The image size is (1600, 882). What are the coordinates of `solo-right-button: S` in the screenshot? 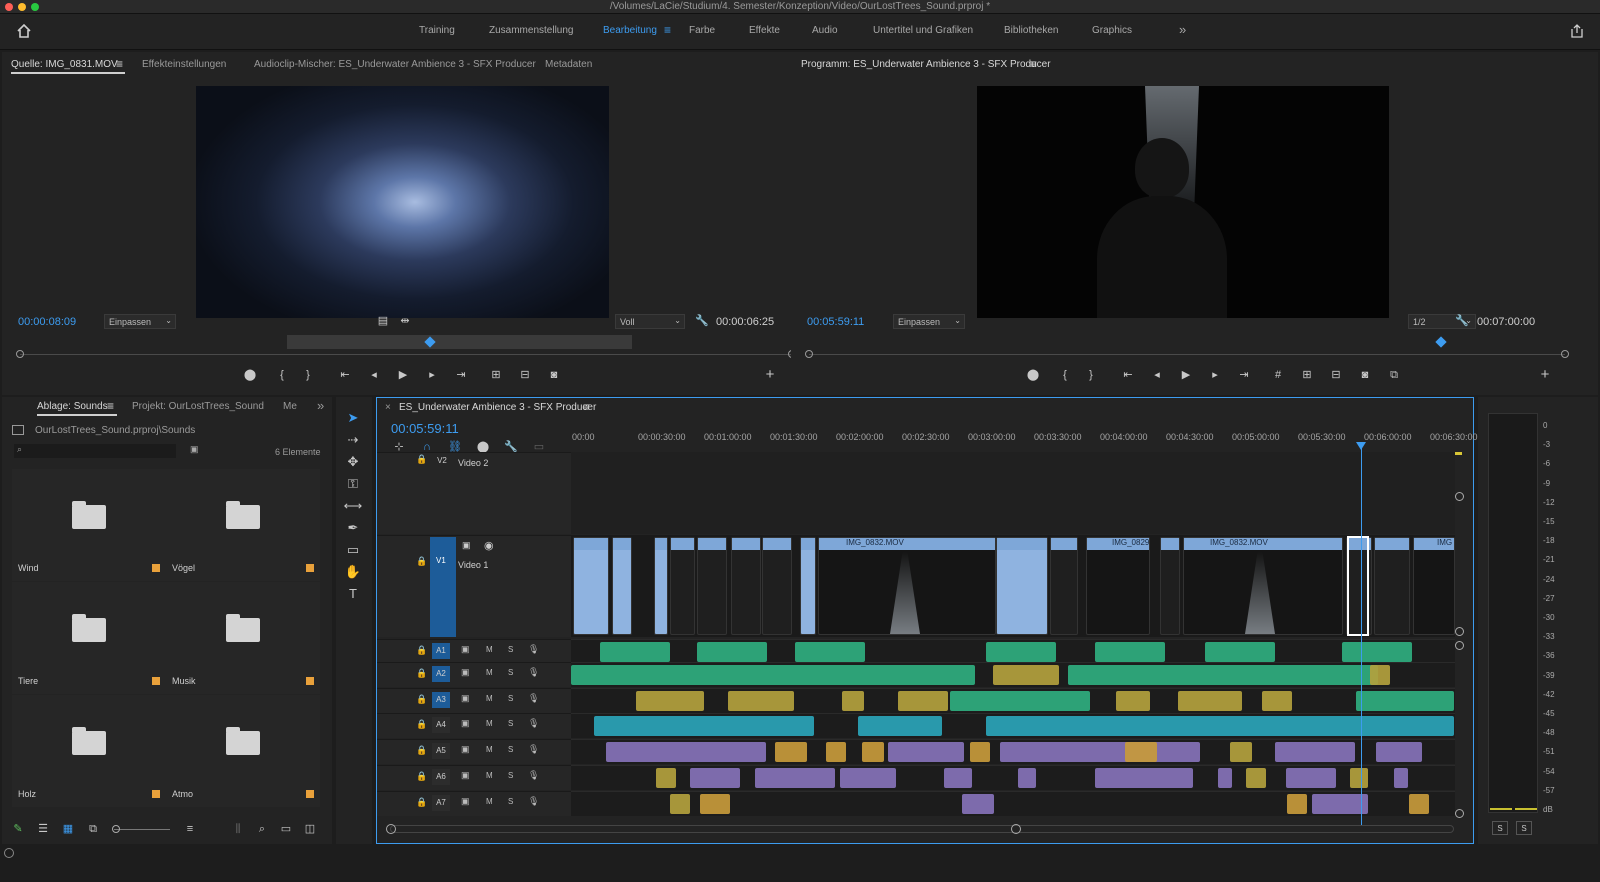 It's located at (1524, 828).